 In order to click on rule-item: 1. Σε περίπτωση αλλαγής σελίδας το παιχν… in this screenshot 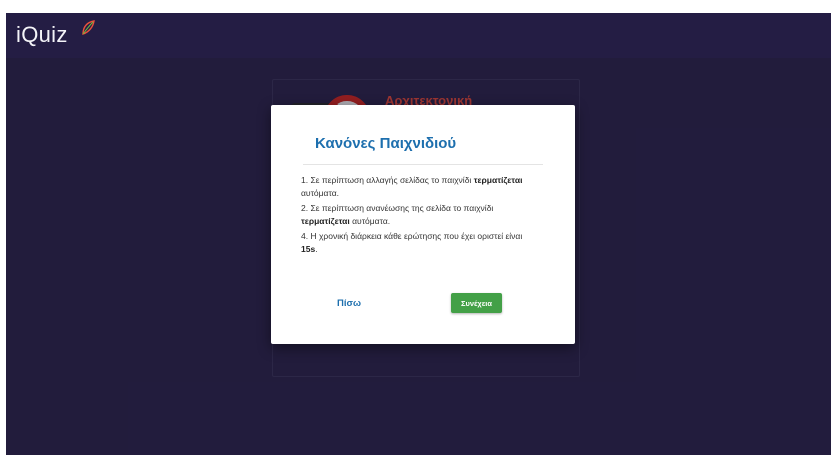, I will do `click(421, 186)`.